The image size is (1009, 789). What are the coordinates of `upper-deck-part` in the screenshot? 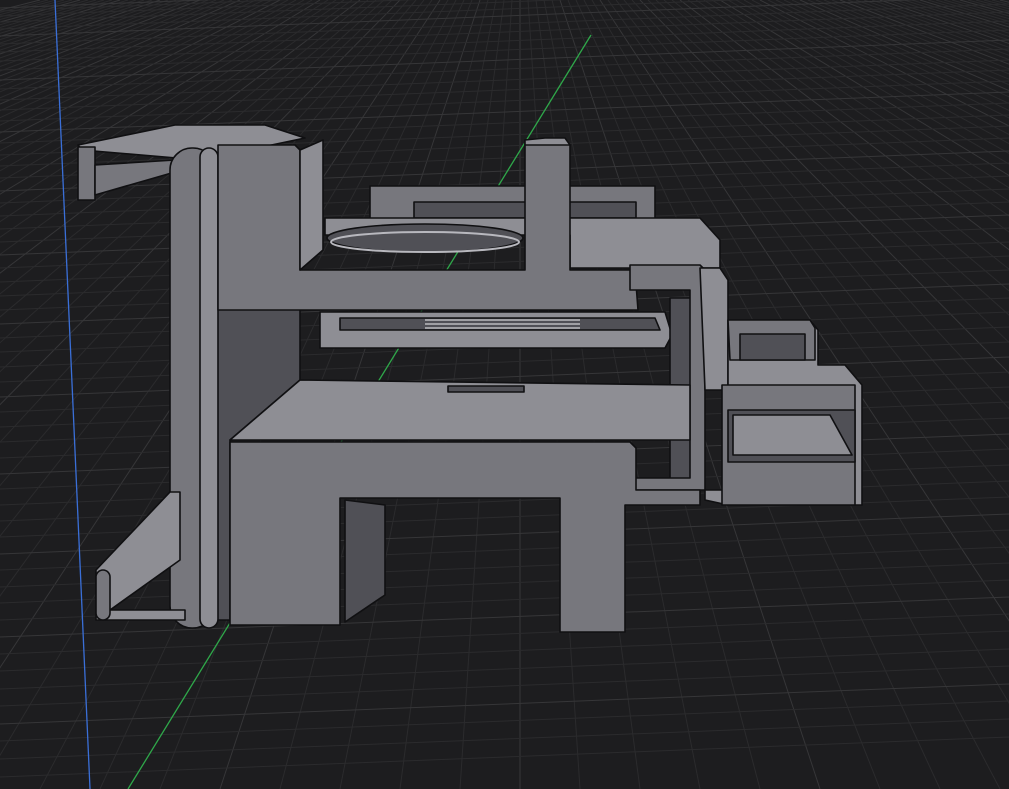 It's located at (522, 243).